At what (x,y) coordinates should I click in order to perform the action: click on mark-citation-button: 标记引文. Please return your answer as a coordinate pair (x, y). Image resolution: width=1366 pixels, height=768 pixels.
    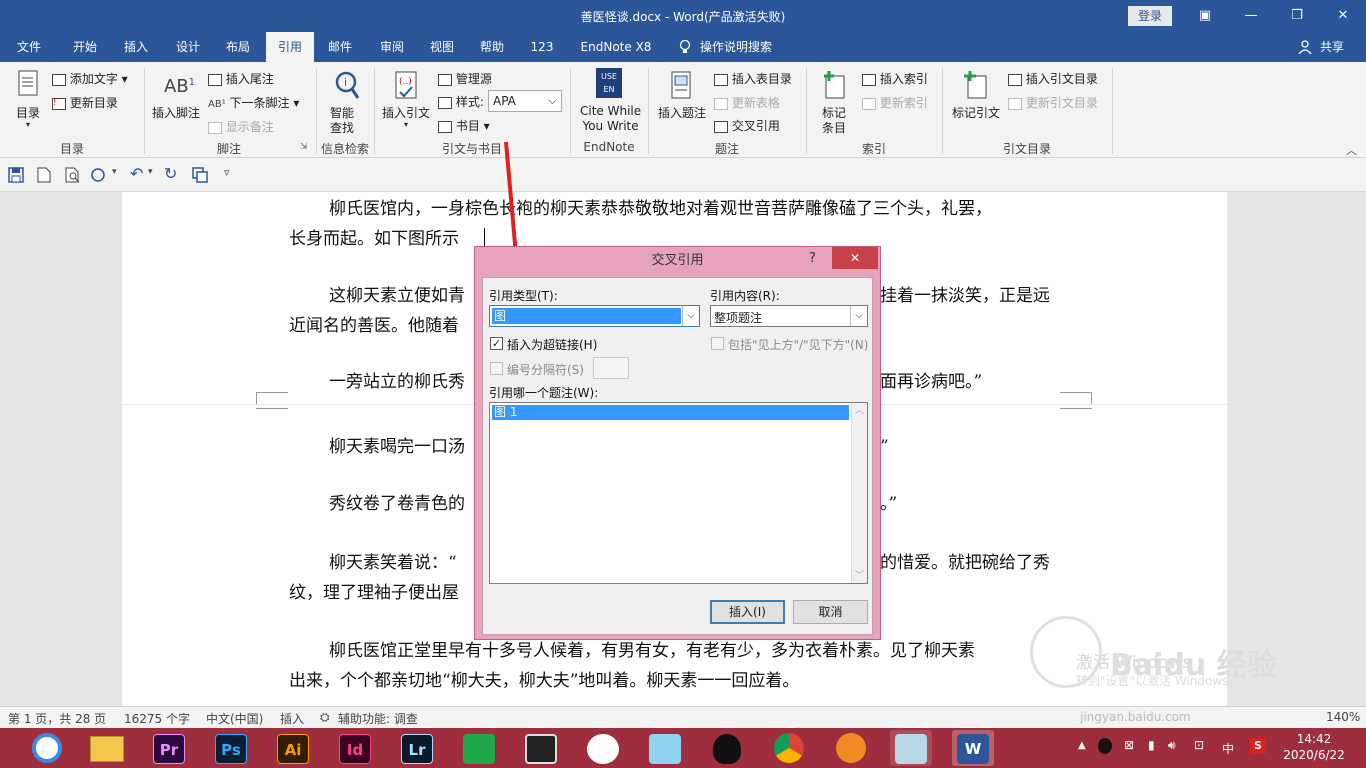
    Looking at the image, I should click on (978, 100).